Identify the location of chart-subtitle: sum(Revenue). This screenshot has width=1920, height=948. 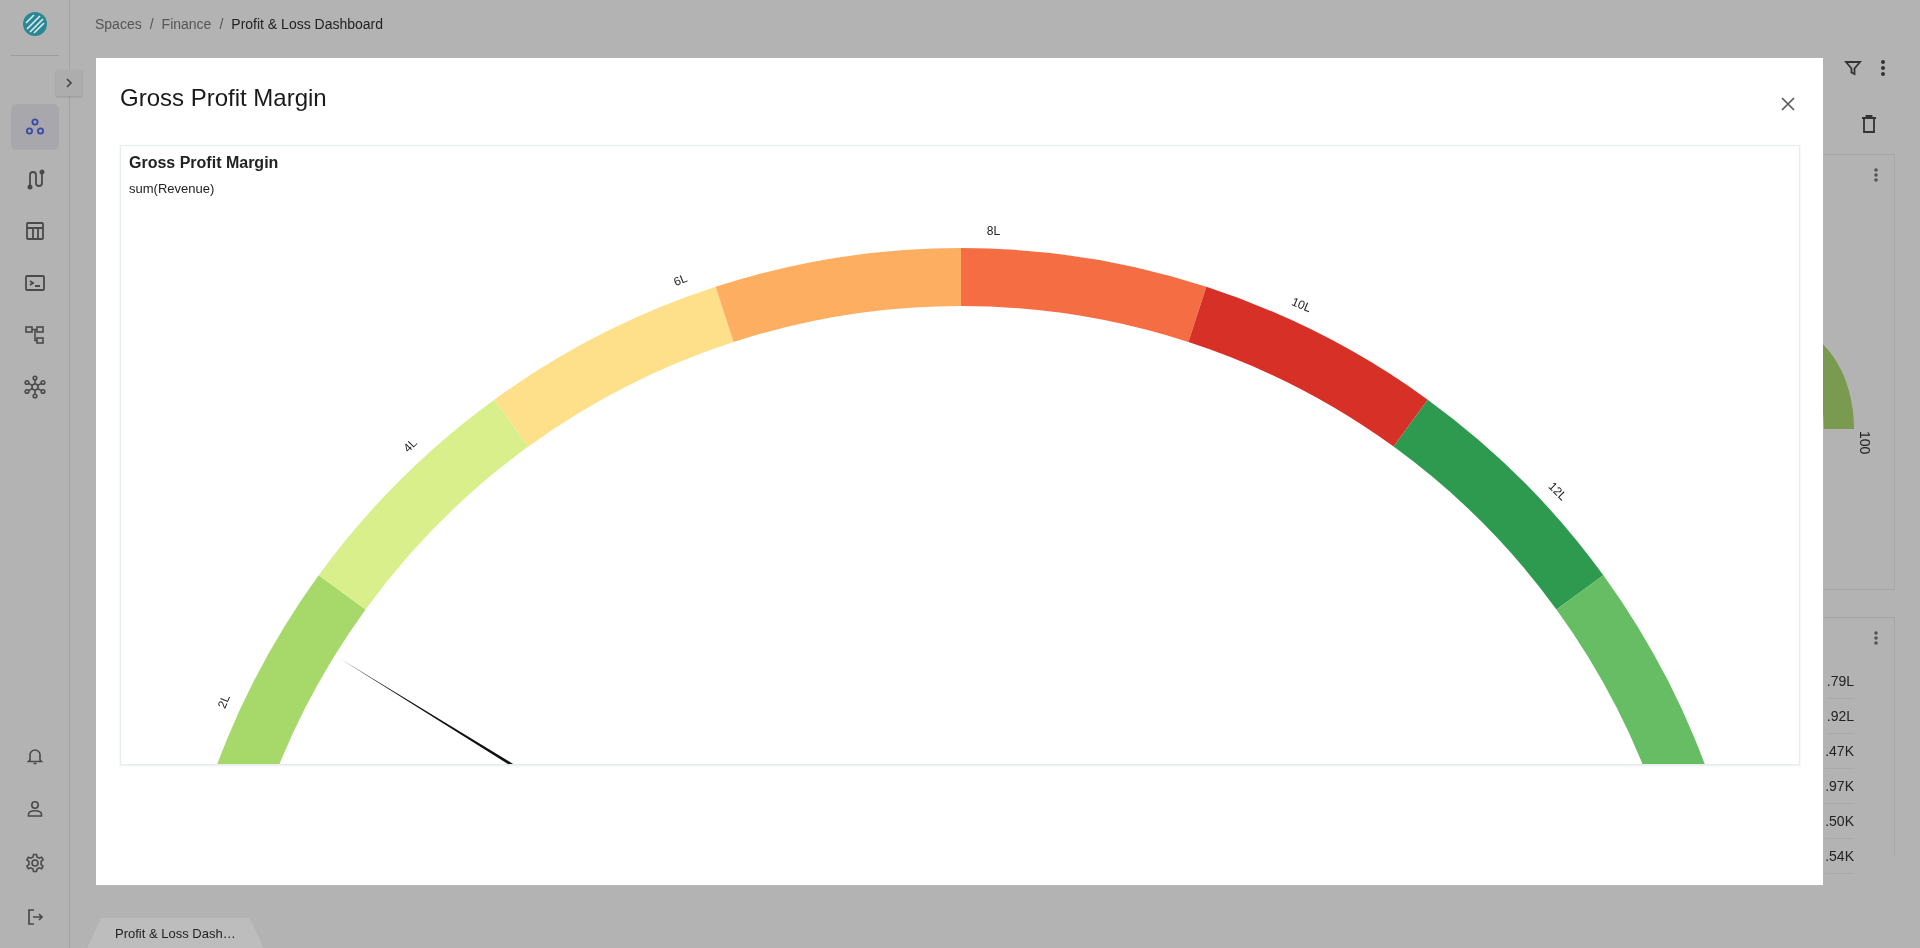
(172, 188).